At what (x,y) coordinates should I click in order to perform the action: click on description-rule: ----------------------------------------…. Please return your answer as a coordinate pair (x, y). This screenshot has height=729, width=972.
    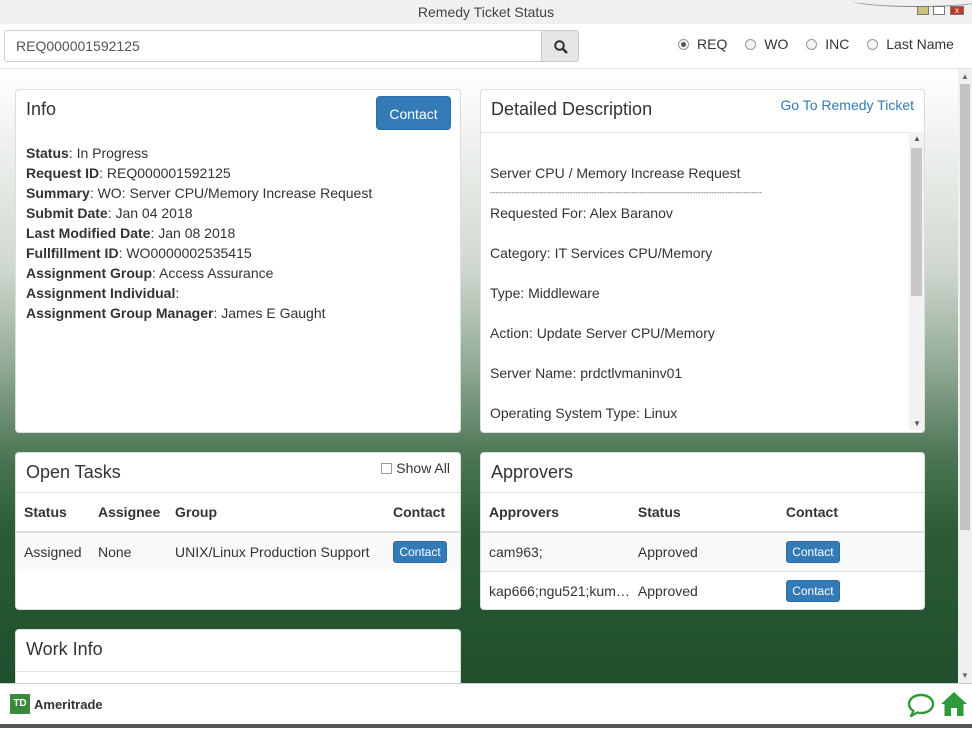
    Looking at the image, I should click on (626, 192).